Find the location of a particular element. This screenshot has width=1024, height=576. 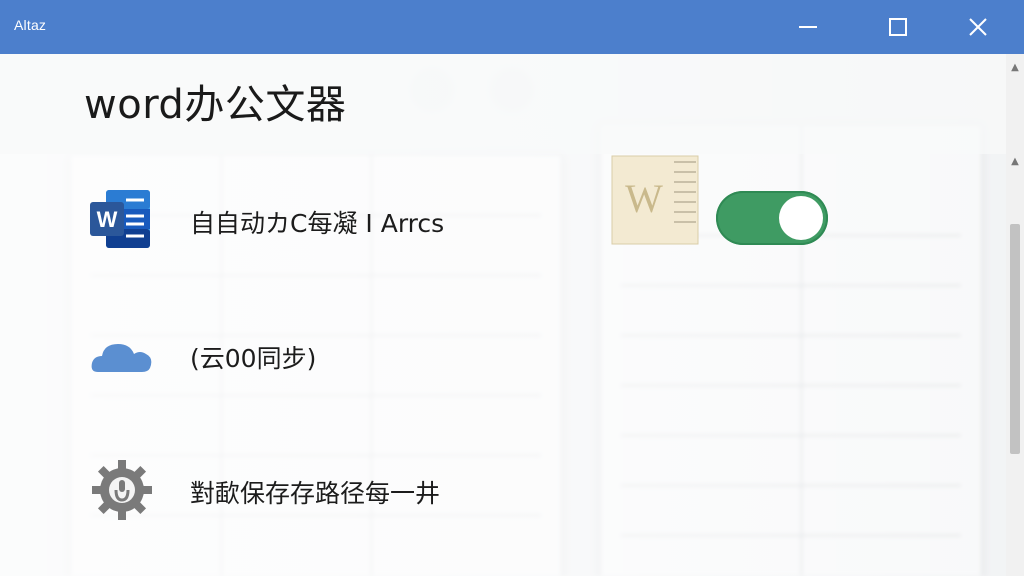

scrollbar-thumb is located at coordinates (1015, 339).